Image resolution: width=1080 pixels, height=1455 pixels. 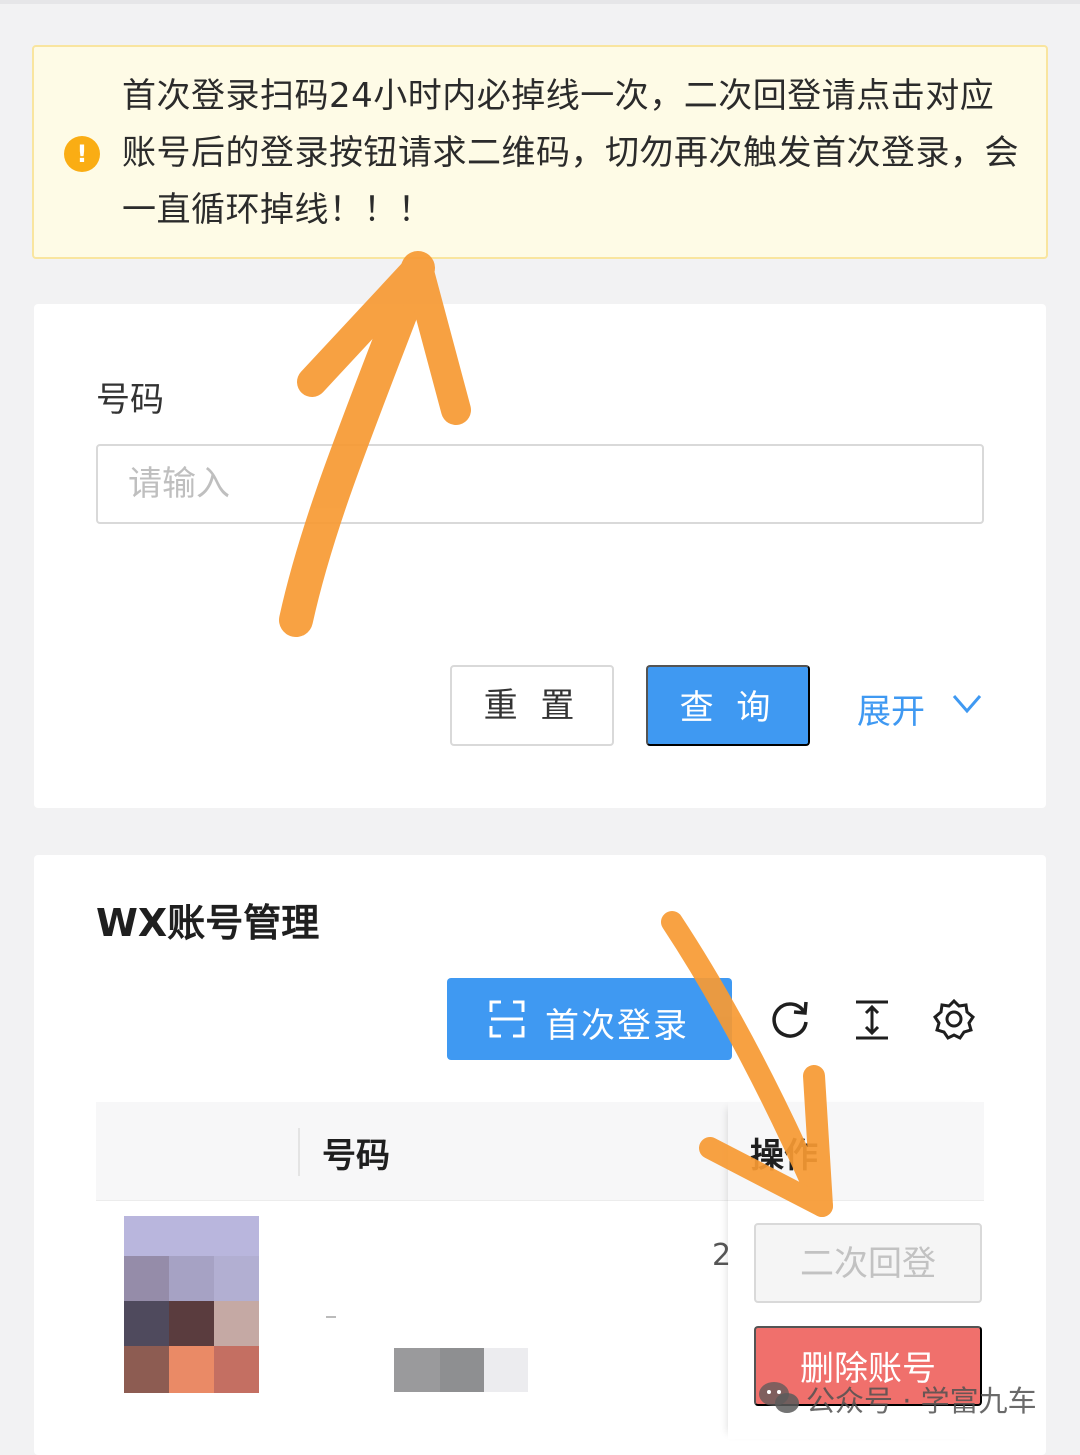 What do you see at coordinates (722, 1255) in the screenshot?
I see `row-partial-text: 2` at bounding box center [722, 1255].